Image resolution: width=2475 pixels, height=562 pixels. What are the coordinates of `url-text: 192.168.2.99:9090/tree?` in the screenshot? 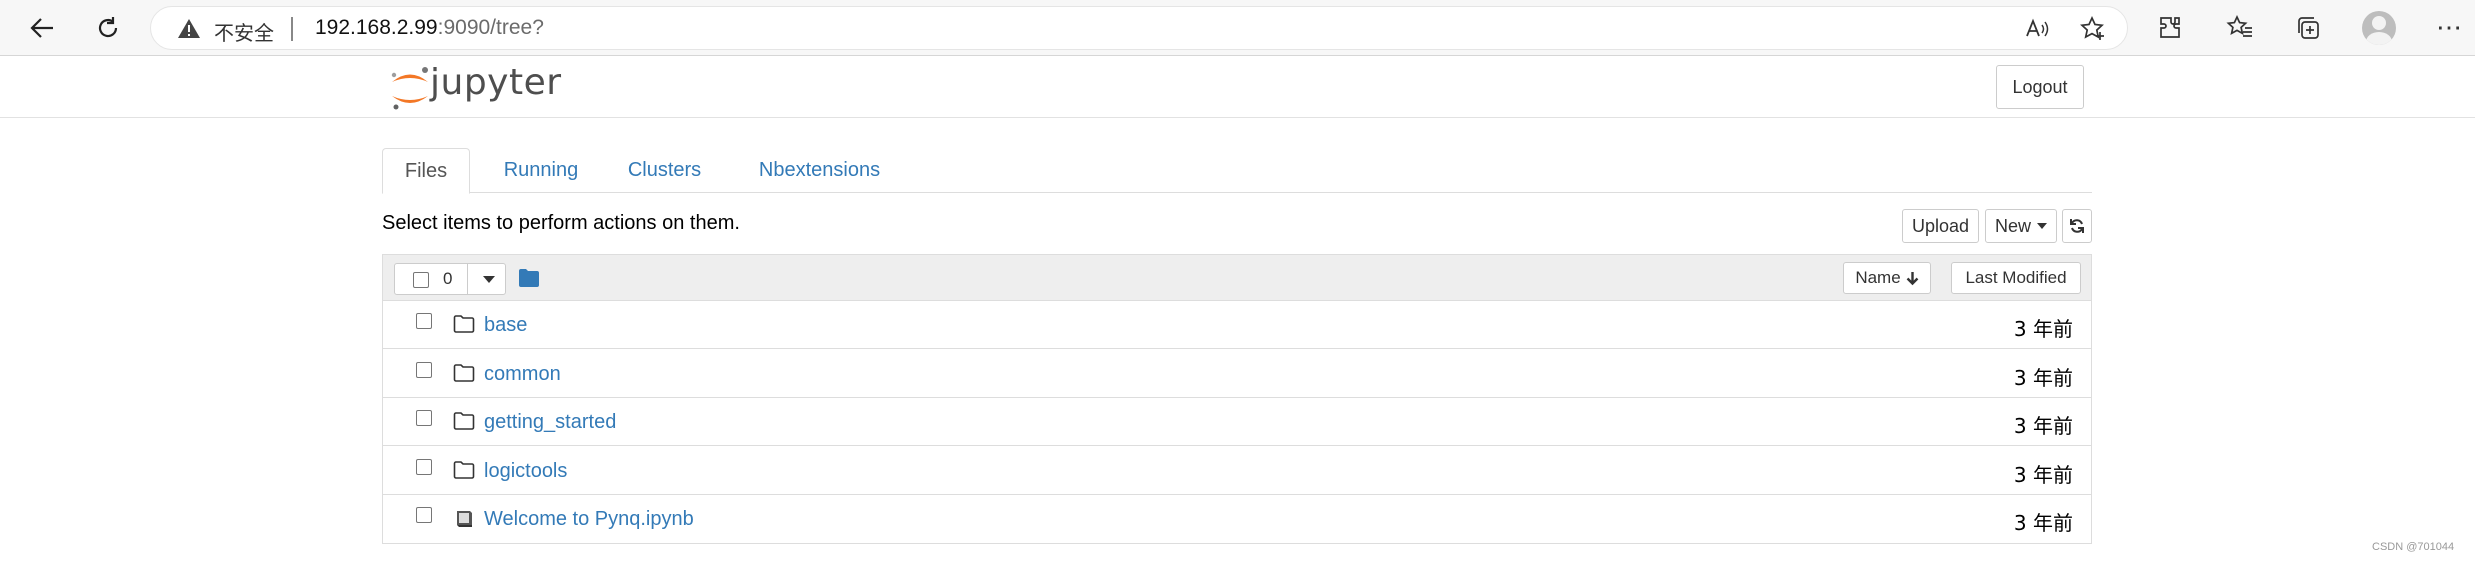 It's located at (429, 28).